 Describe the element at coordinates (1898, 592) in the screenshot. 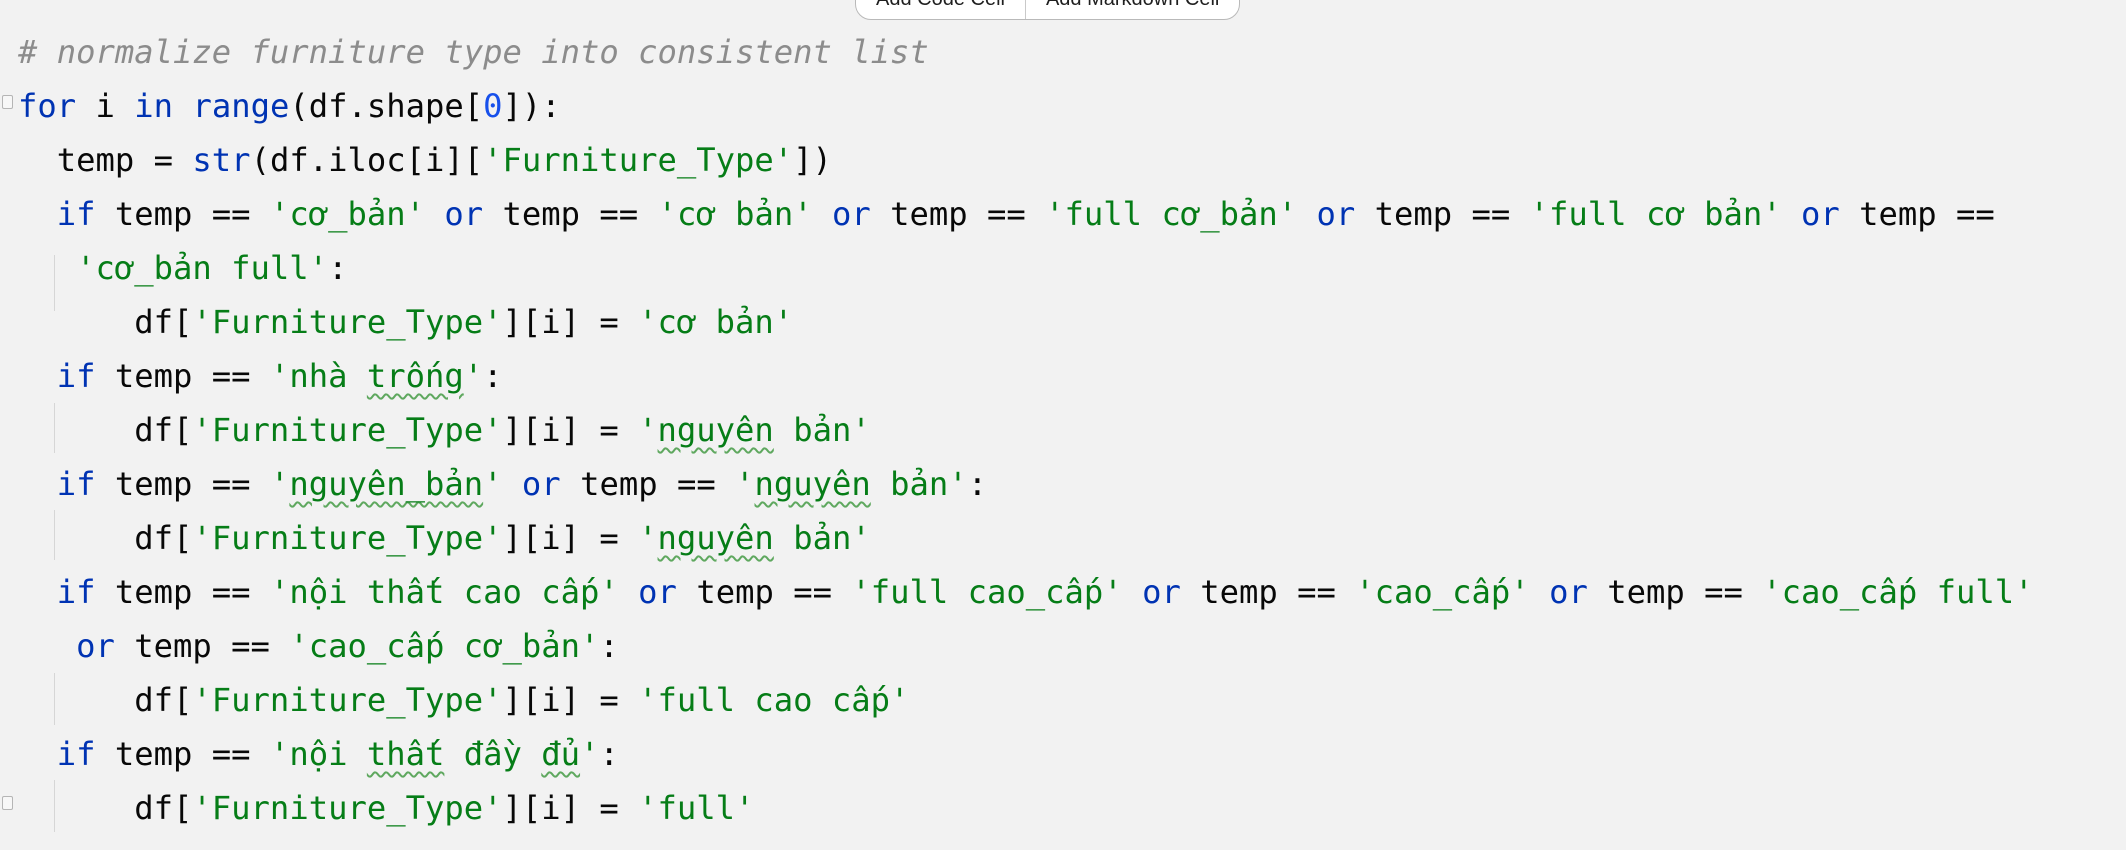

I see `string-literal: 'cao_cấp full'` at that location.